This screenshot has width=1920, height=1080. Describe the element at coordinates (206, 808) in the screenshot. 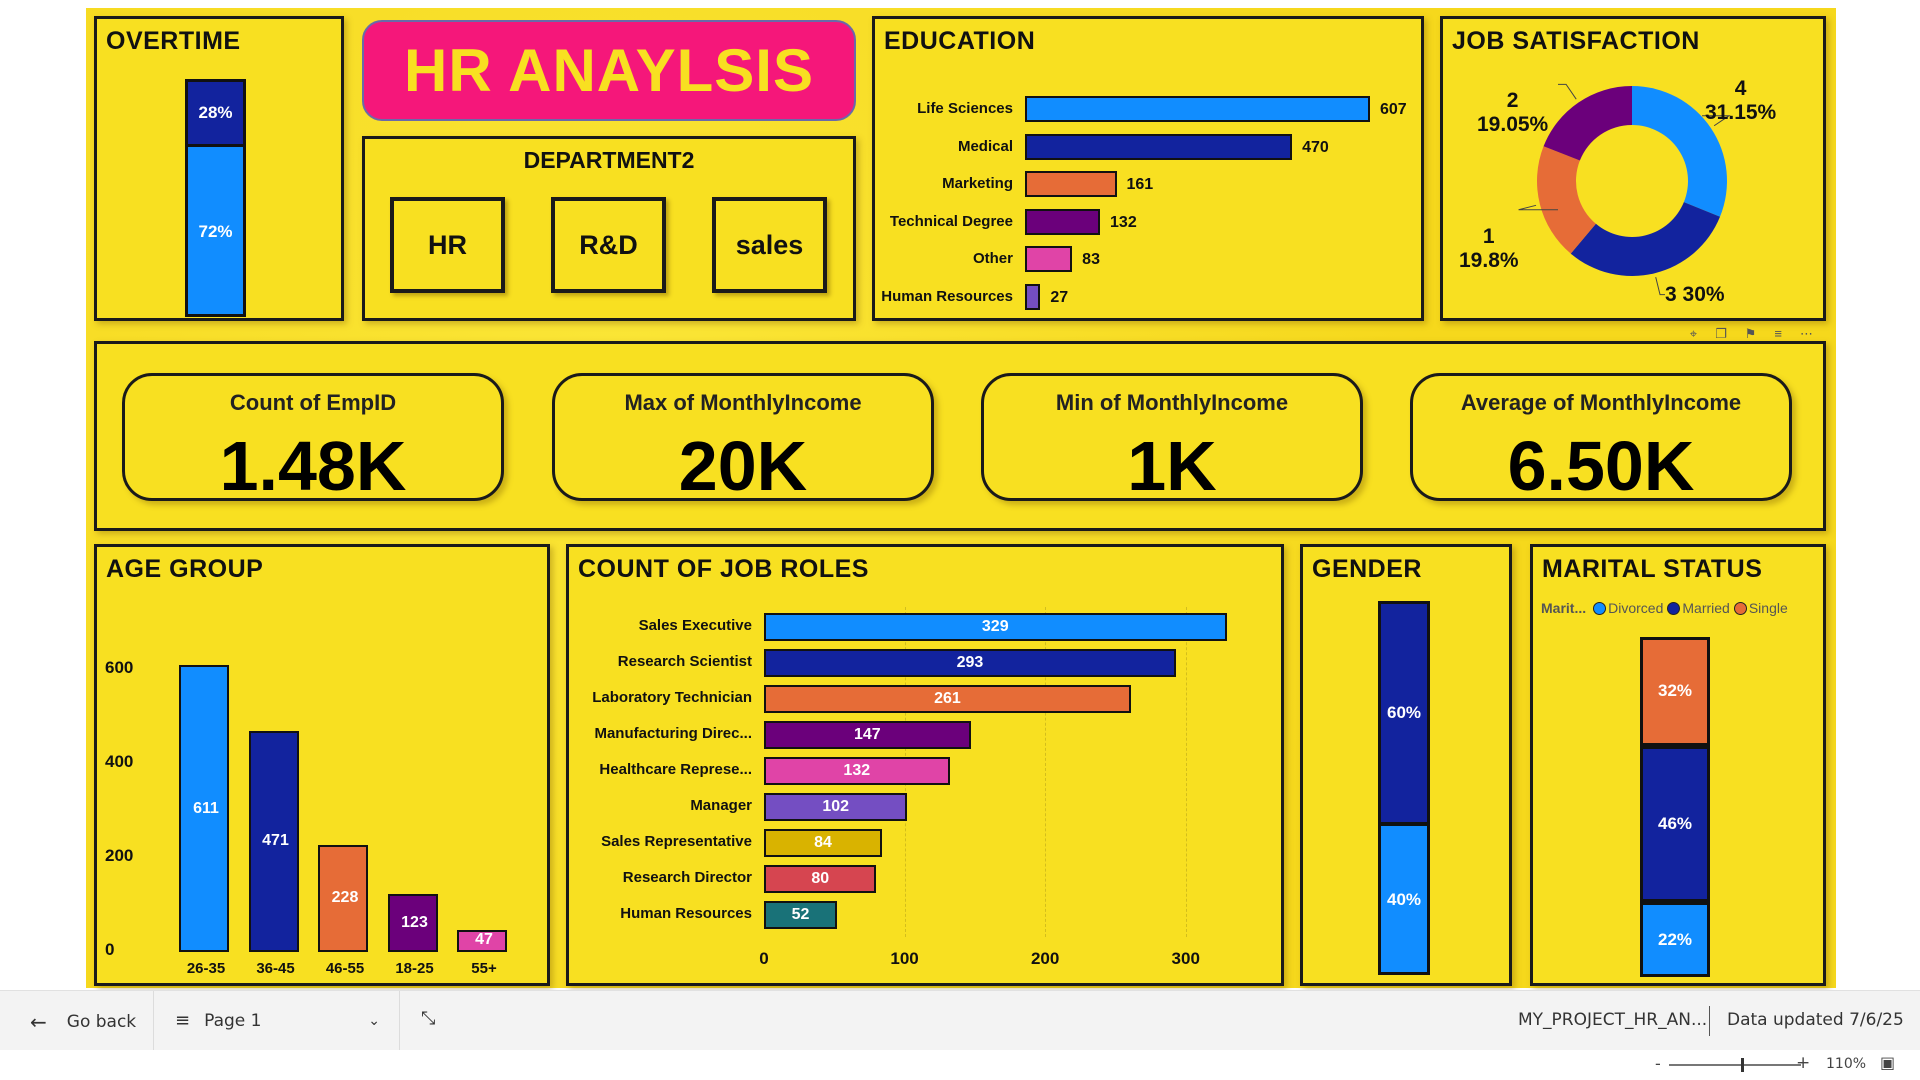

I see `age-value-label: 611` at that location.